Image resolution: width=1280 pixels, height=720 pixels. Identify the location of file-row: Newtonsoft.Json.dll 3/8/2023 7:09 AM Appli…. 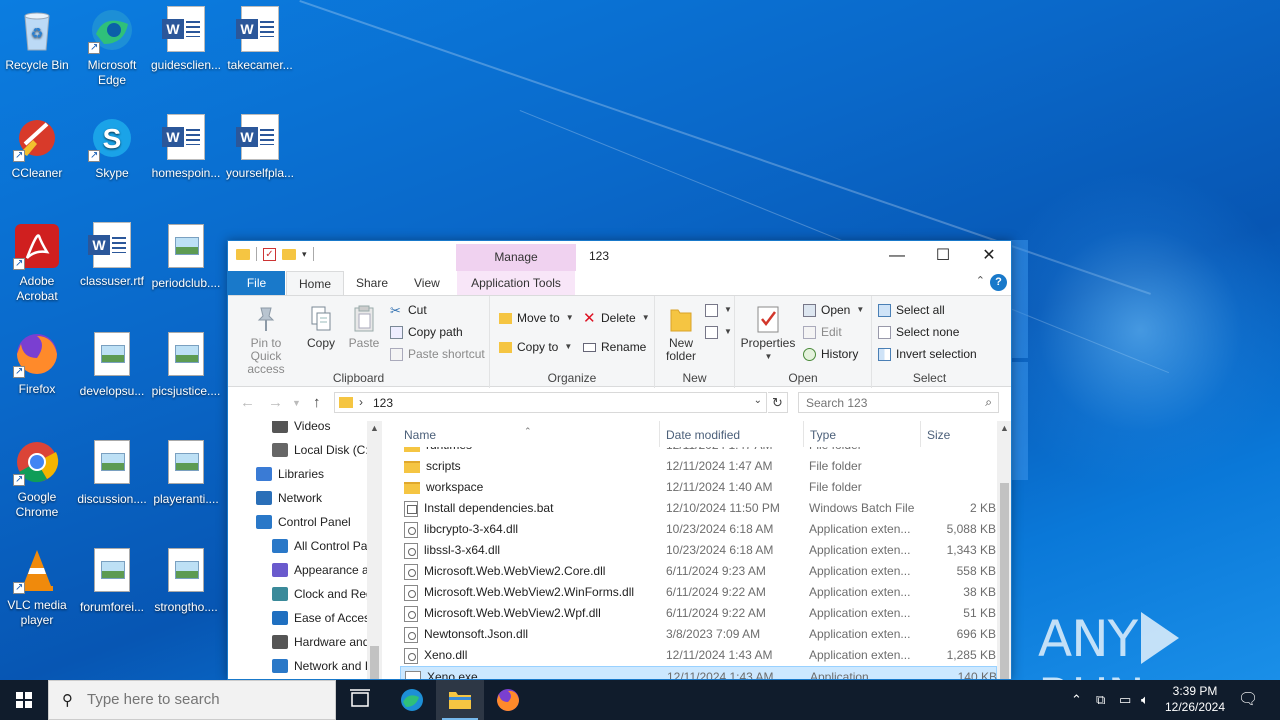
(698, 634).